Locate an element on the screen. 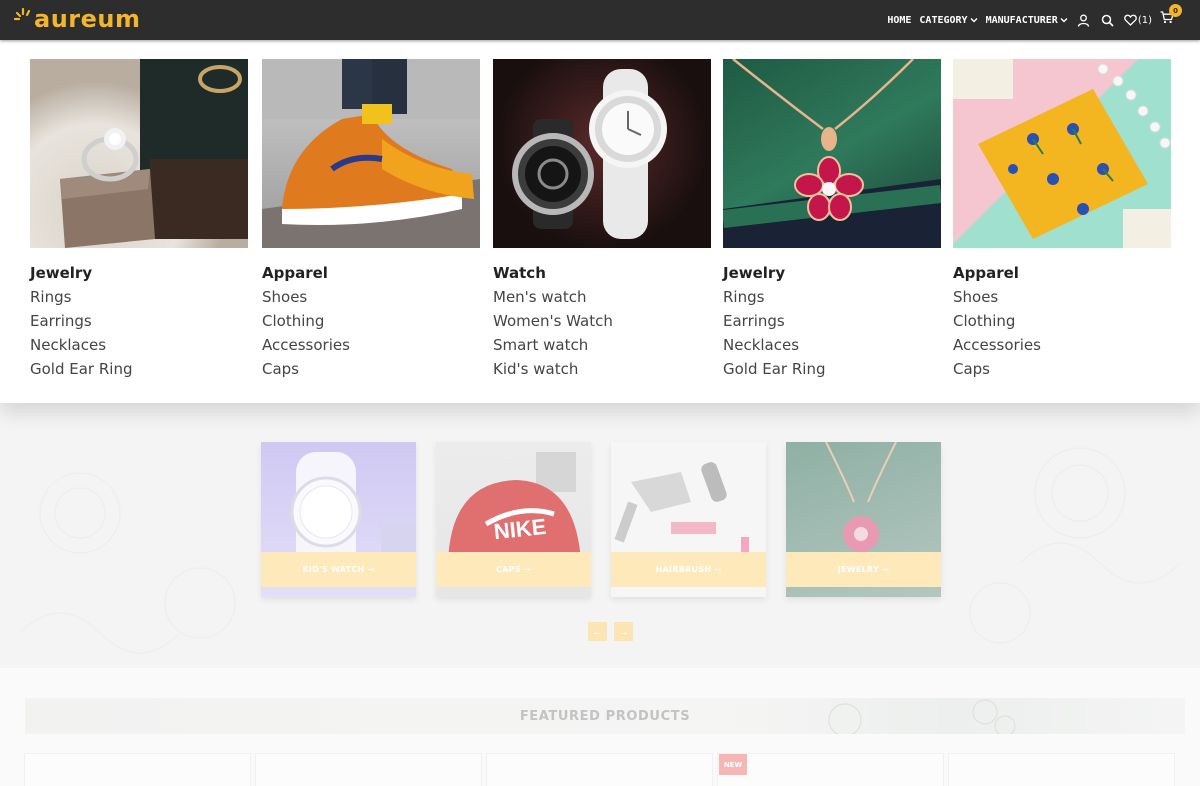 This screenshot has height=786, width=1200. jewelry-pendant-image is located at coordinates (832, 153).